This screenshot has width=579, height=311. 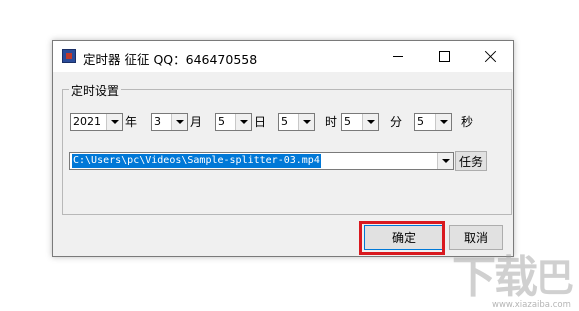 I want to click on month-value: 3, so click(x=157, y=121).